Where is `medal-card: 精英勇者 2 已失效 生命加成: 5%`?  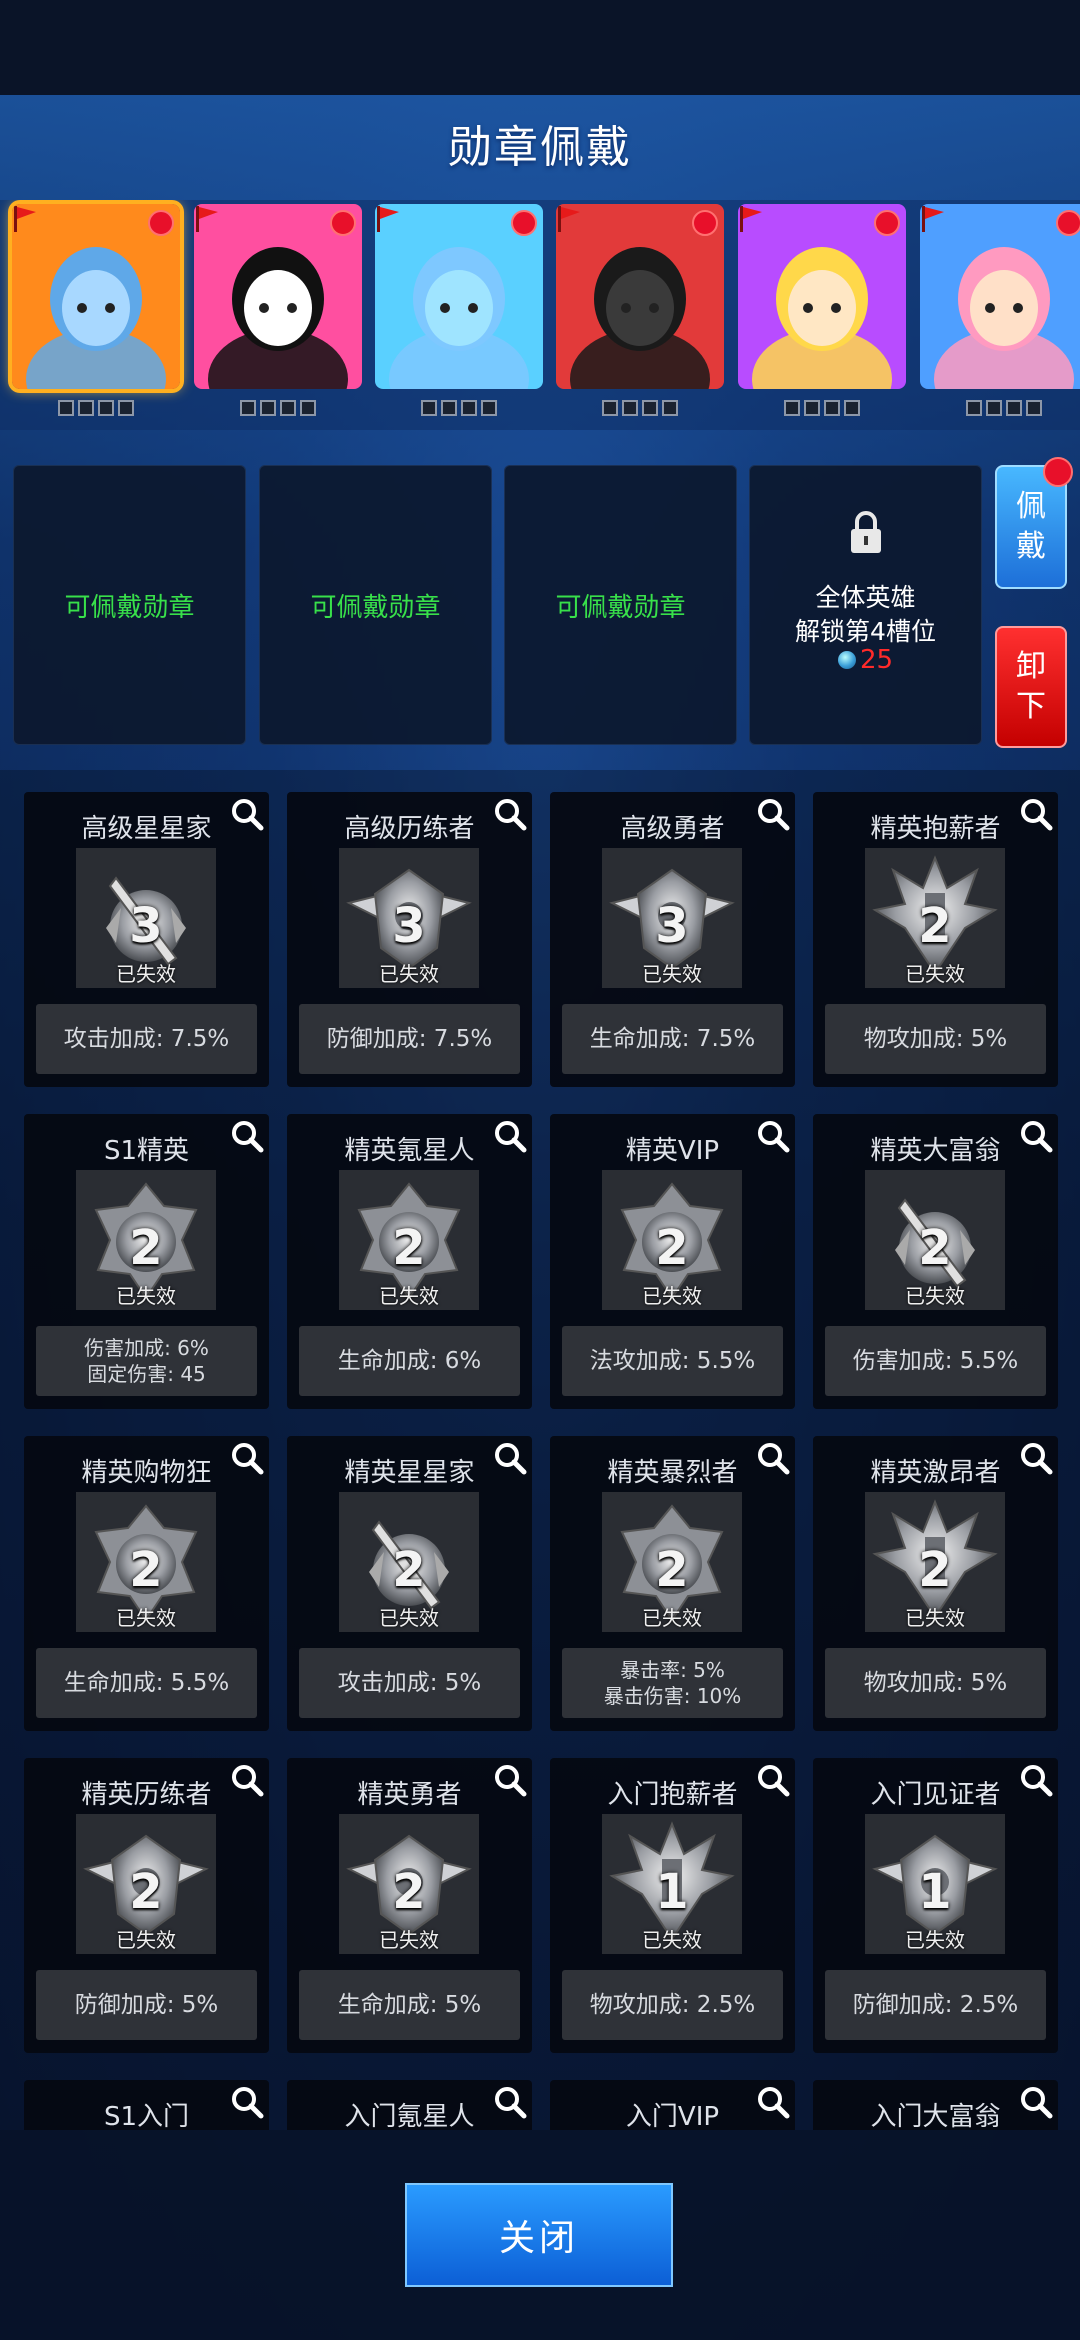 medal-card: 精英勇者 2 已失效 生命加成: 5% is located at coordinates (409, 1905).